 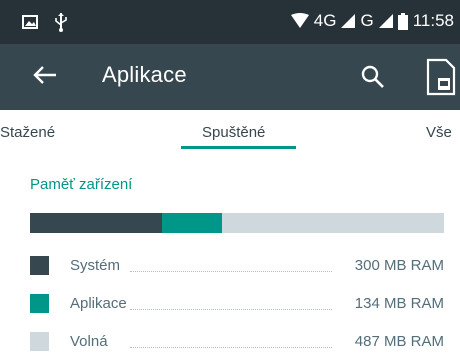 What do you see at coordinates (192, 223) in the screenshot?
I see `memory-bar-apps-segment` at bounding box center [192, 223].